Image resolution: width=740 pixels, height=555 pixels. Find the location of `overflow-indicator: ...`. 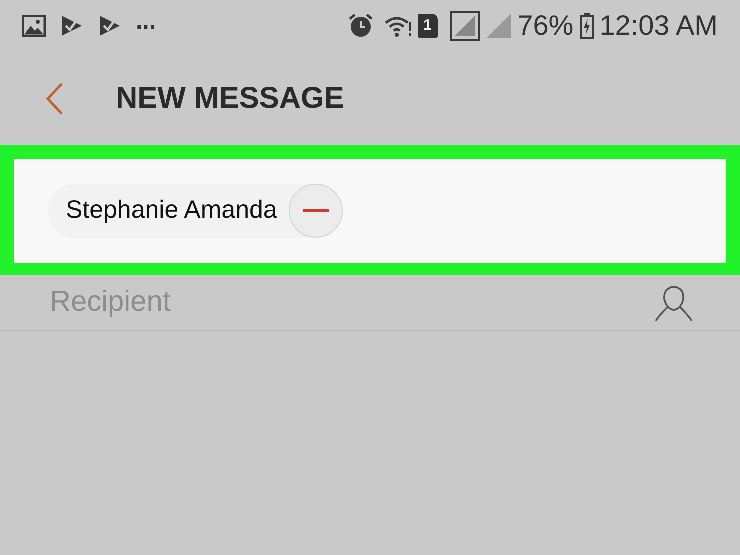

overflow-indicator: ... is located at coordinates (146, 22).